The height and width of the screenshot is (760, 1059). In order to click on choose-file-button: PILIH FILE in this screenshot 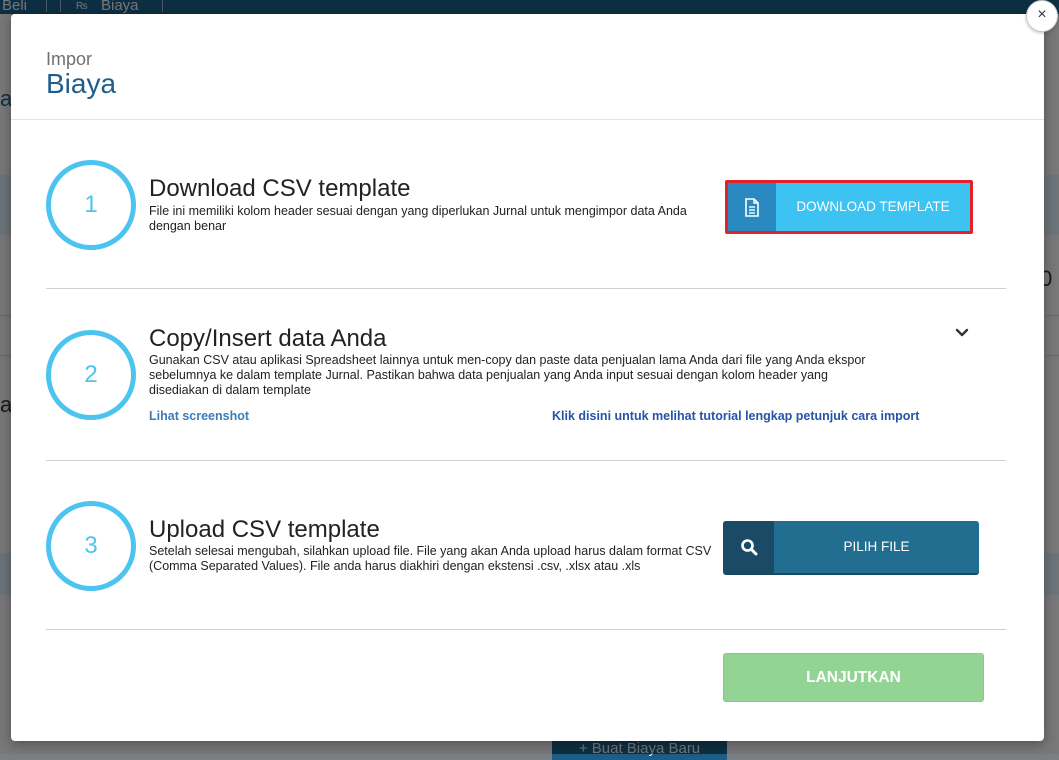, I will do `click(851, 547)`.